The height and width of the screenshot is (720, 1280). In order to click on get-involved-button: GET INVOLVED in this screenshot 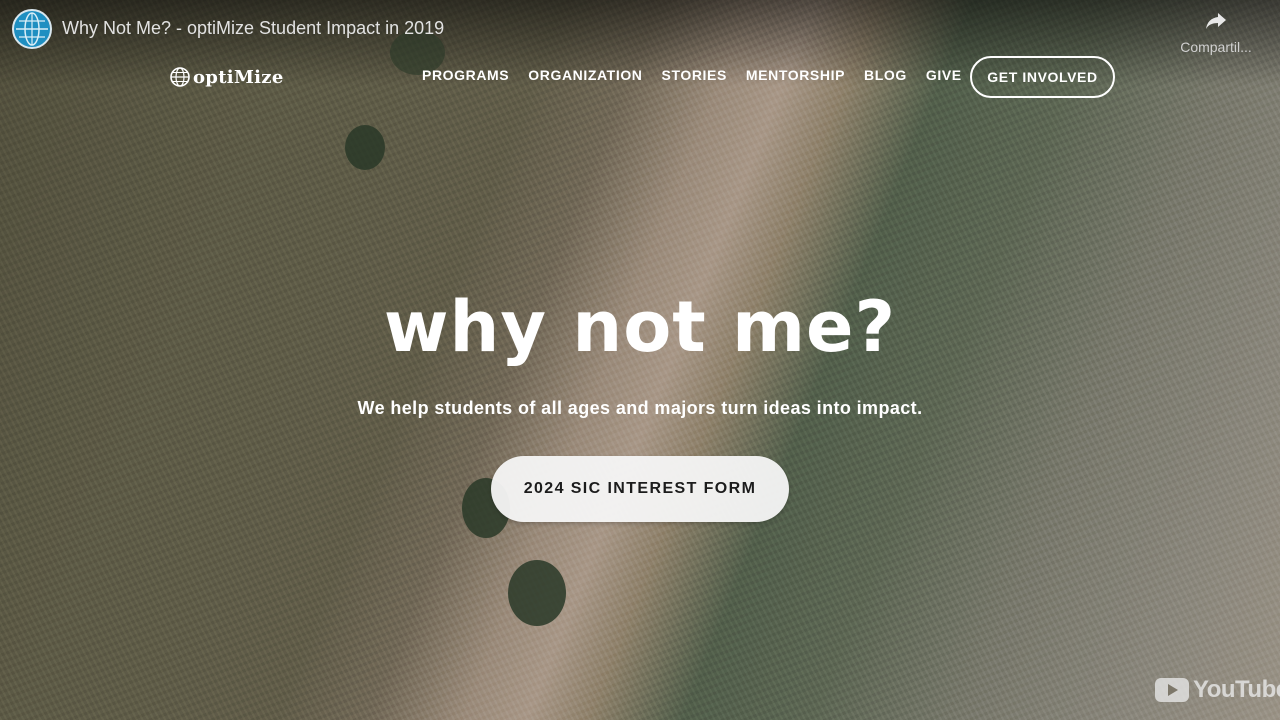, I will do `click(1042, 77)`.